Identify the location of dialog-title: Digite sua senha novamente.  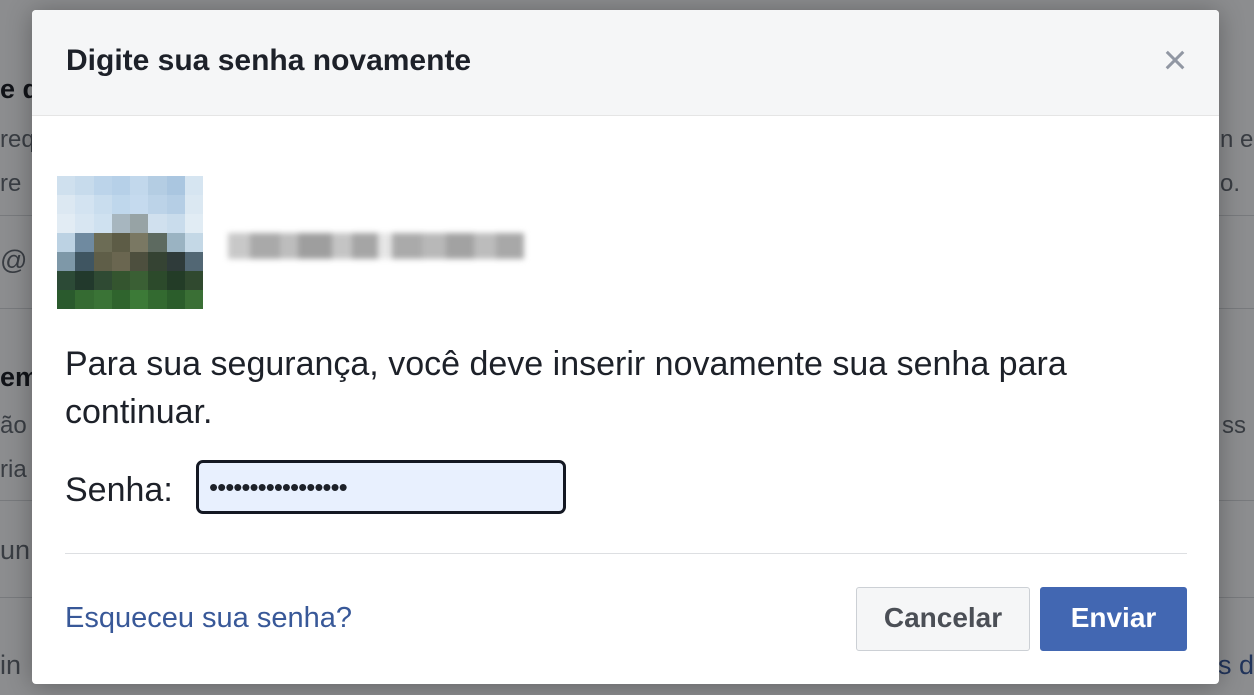
(269, 60).